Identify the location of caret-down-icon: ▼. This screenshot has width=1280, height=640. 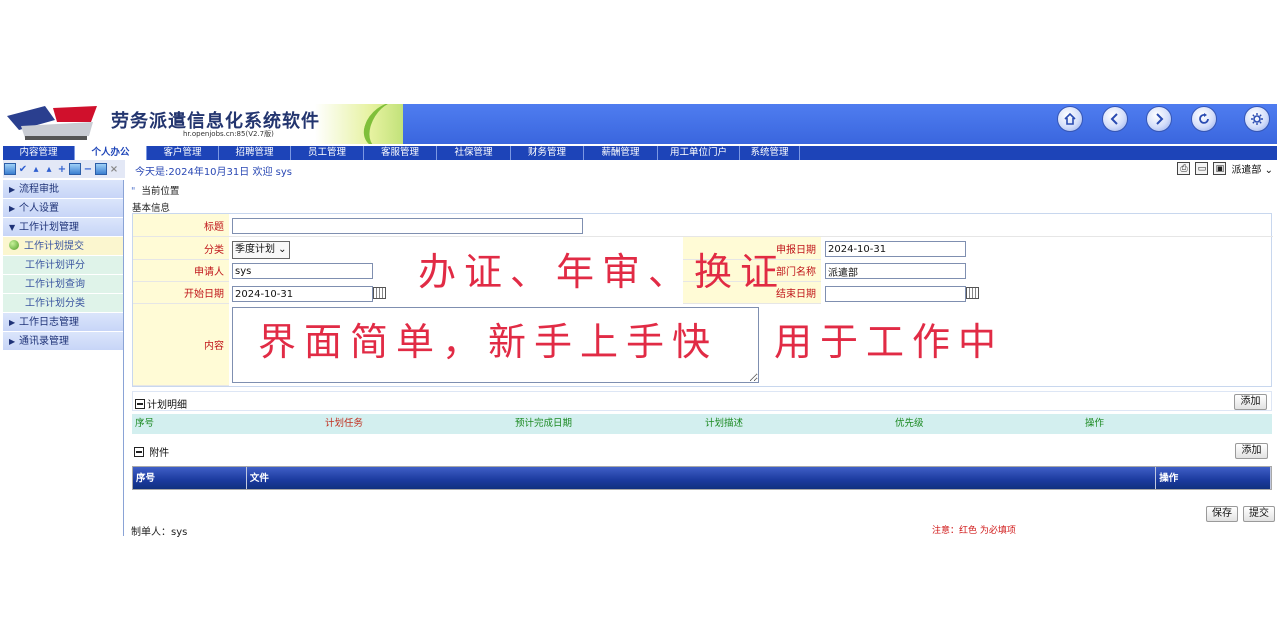
(12, 227).